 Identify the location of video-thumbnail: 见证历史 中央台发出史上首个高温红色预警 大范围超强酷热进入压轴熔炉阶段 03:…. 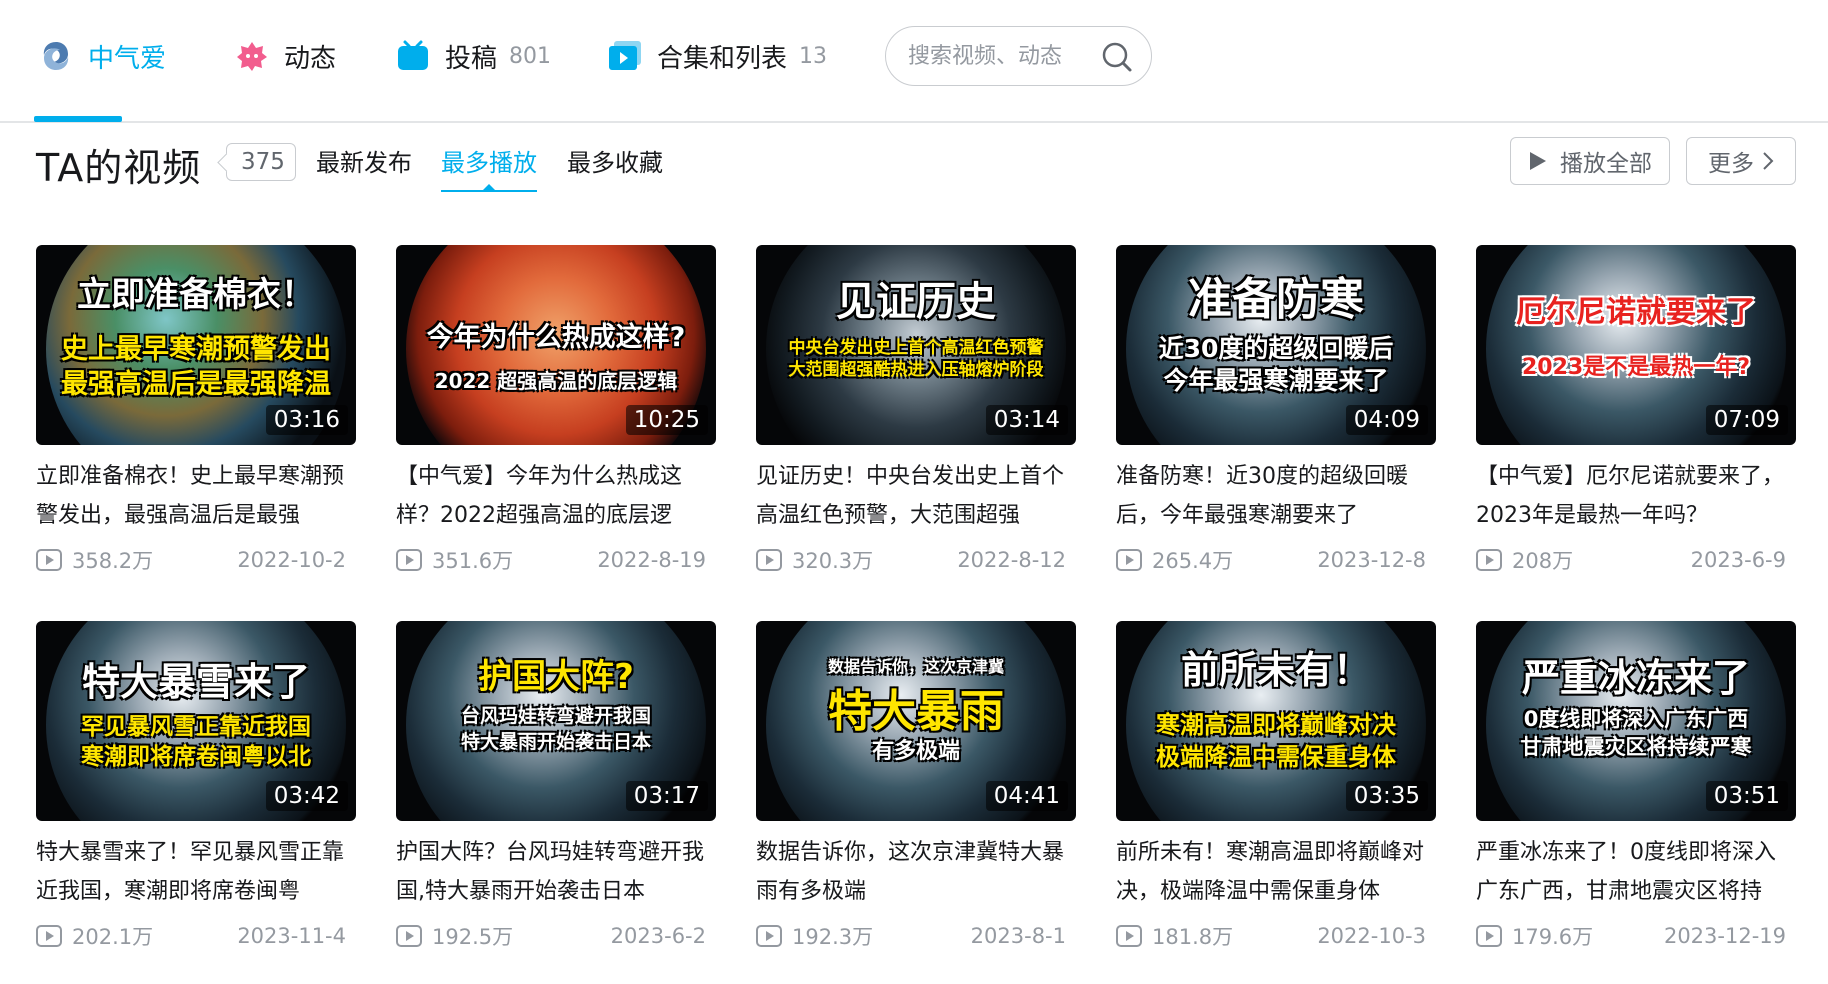
(916, 345).